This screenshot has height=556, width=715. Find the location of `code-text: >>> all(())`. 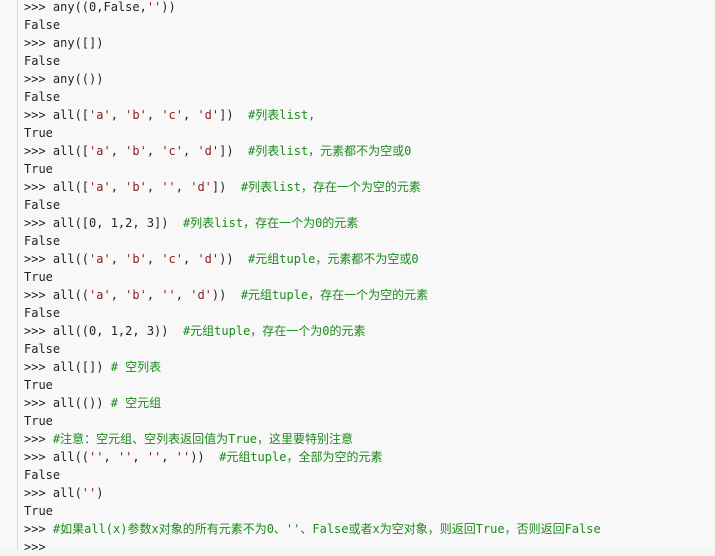

code-text: >>> all(()) is located at coordinates (67, 403).